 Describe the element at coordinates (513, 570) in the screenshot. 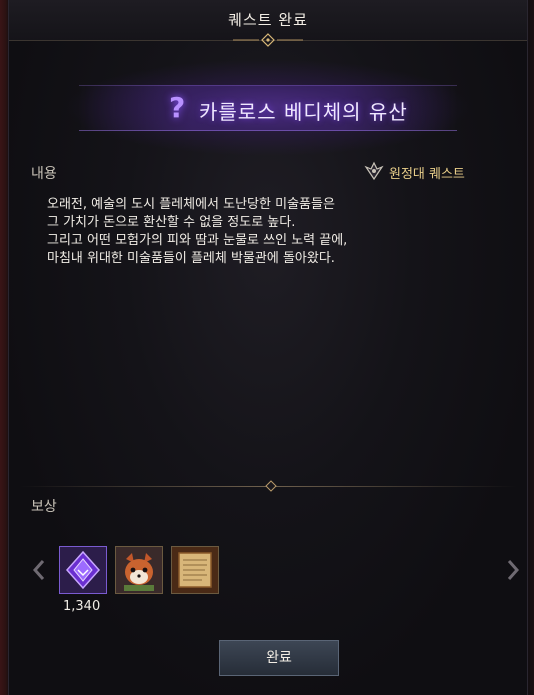

I see `chevron-right-icon` at that location.